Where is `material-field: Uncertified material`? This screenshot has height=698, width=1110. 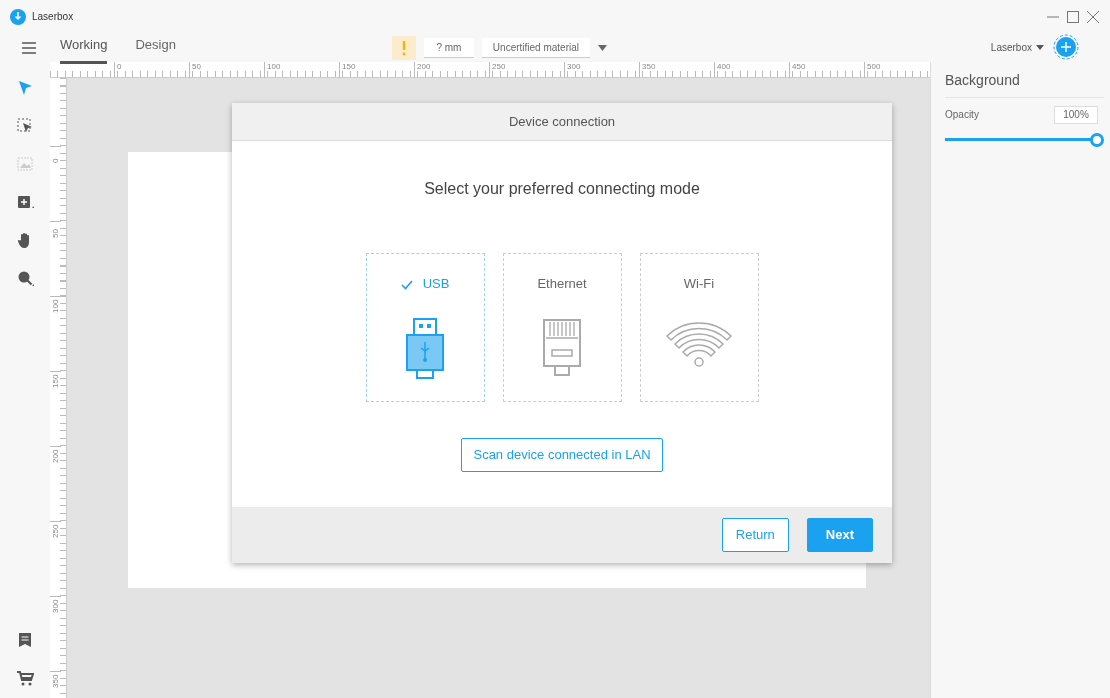
material-field: Uncertified material is located at coordinates (535, 47).